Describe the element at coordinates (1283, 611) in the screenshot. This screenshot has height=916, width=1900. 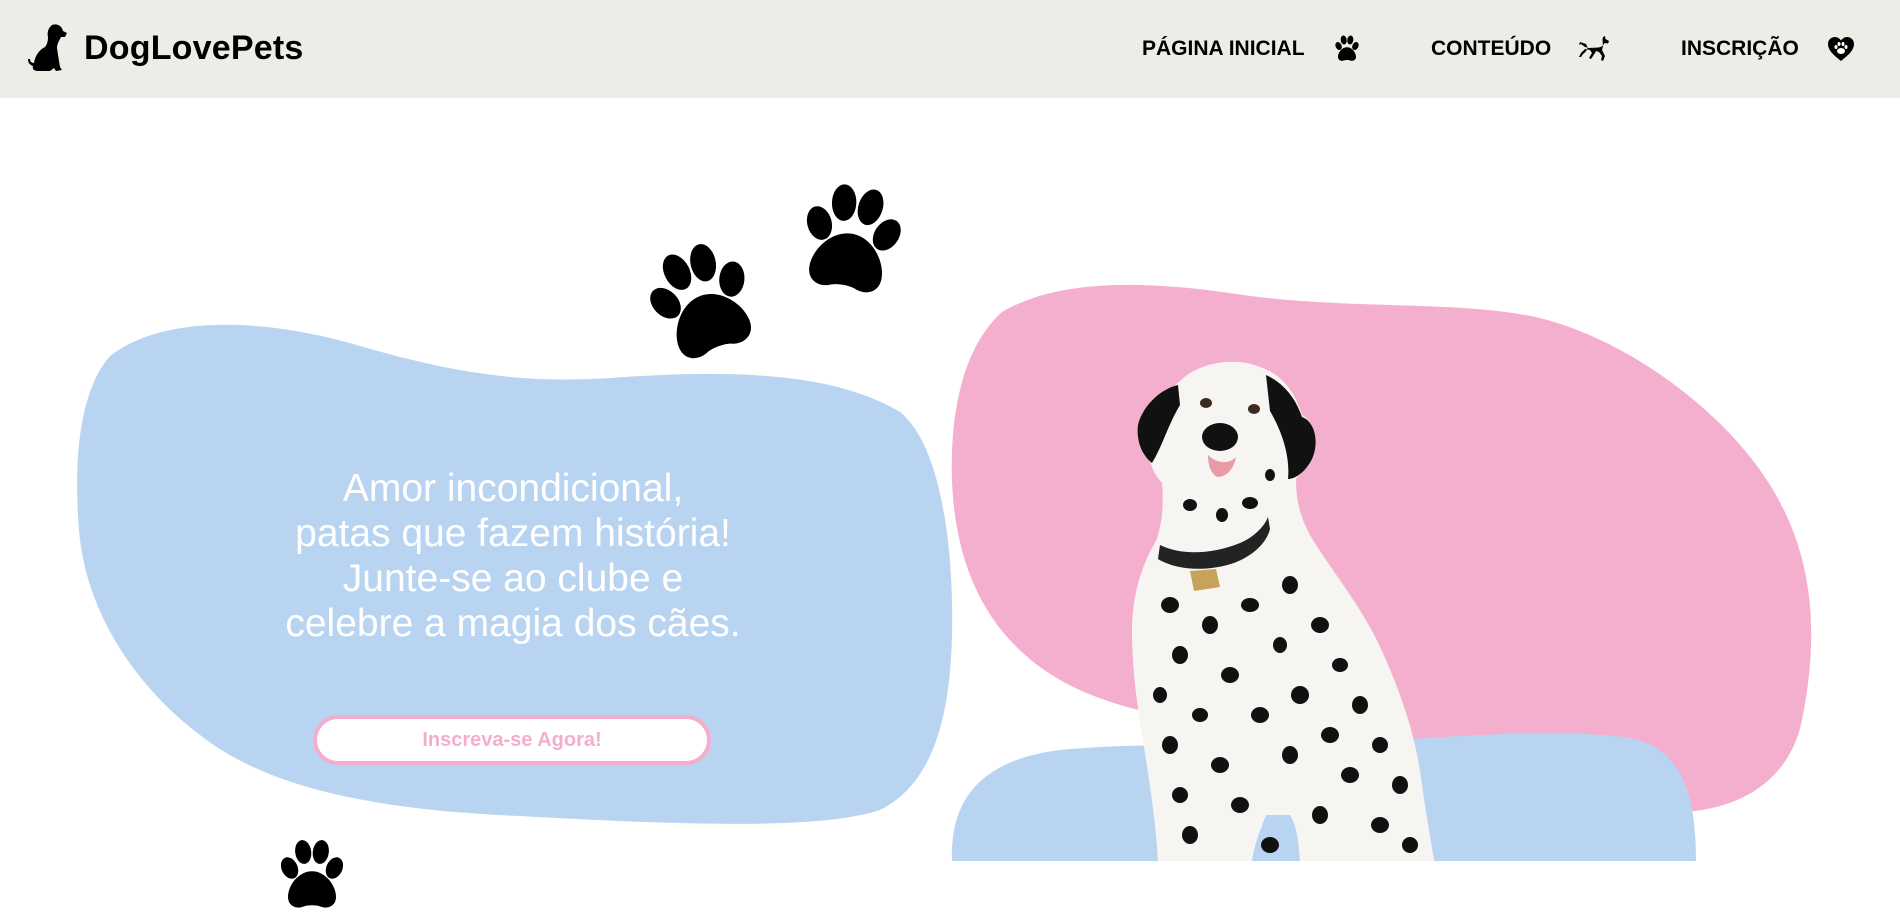
I see `dalmatian-dog-photo` at that location.